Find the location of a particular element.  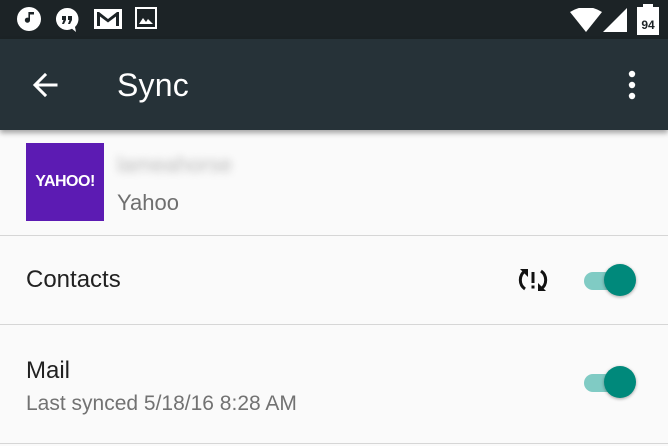

sync-item-label: Contacts is located at coordinates (73, 279).